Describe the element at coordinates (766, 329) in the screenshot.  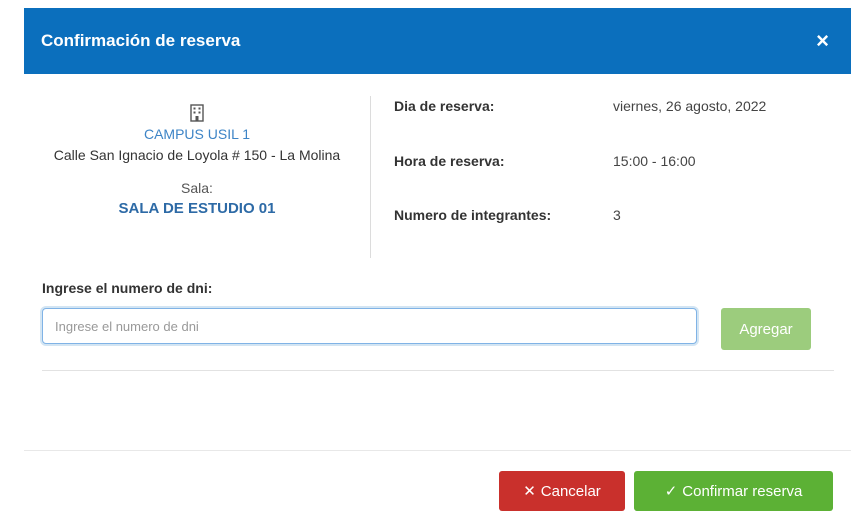
I see `add-button: Agregar` at that location.